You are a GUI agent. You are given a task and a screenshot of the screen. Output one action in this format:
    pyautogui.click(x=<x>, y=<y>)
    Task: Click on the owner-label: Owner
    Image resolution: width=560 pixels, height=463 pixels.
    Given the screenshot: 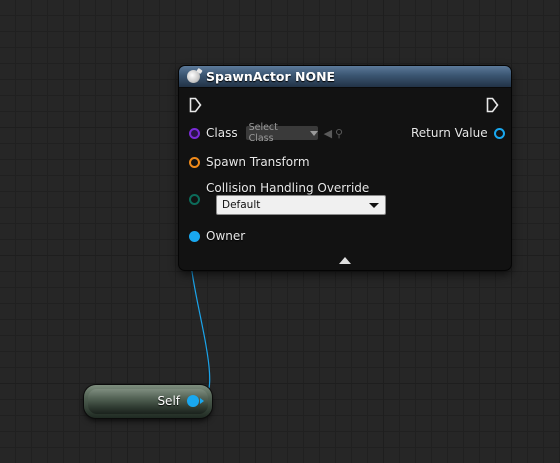 What is the action you would take?
    pyautogui.click(x=226, y=236)
    